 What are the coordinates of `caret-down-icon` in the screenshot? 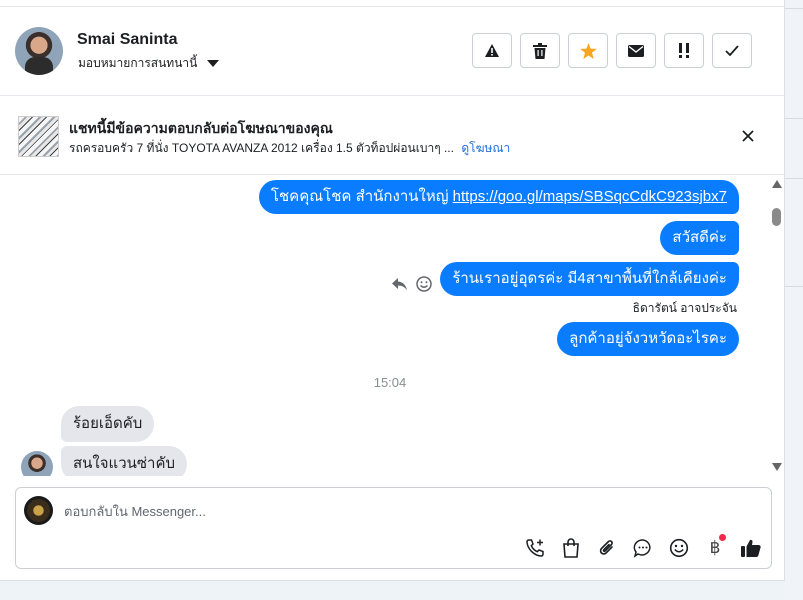 It's located at (213, 63).